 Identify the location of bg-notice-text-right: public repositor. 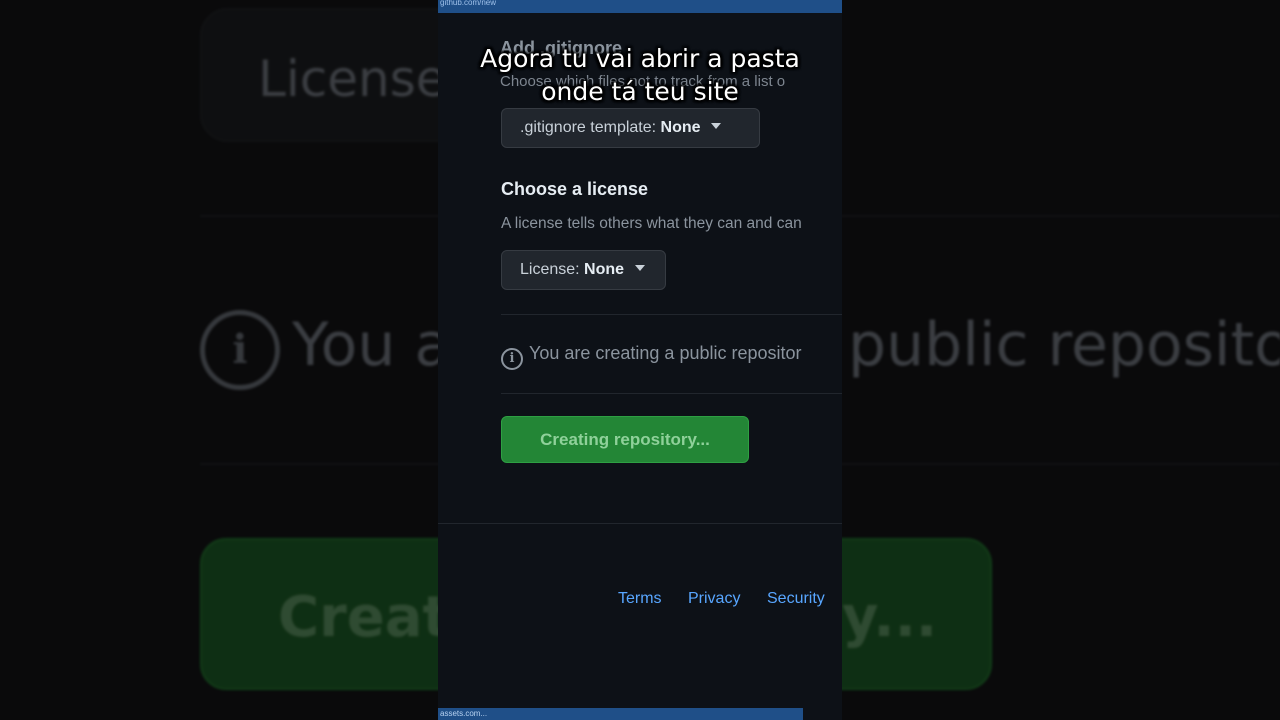
(1064, 345).